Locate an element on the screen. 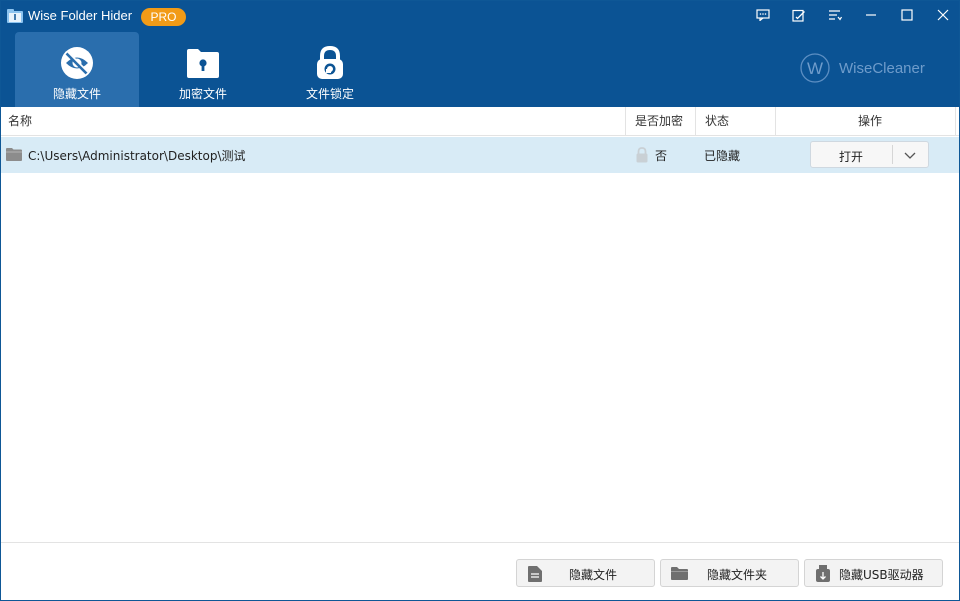  app-title: Wise Folder Hider is located at coordinates (80, 15).